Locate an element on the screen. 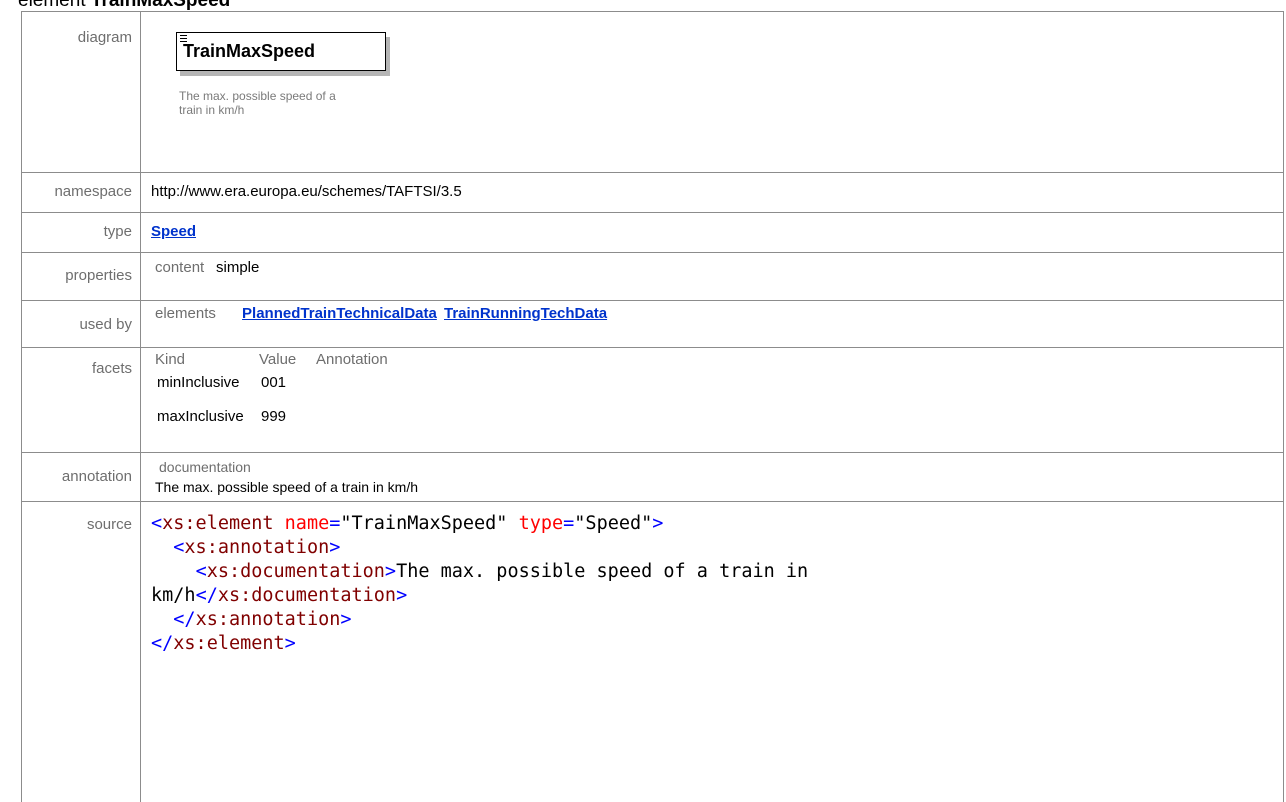  row-label-text: namespace is located at coordinates (93, 191).